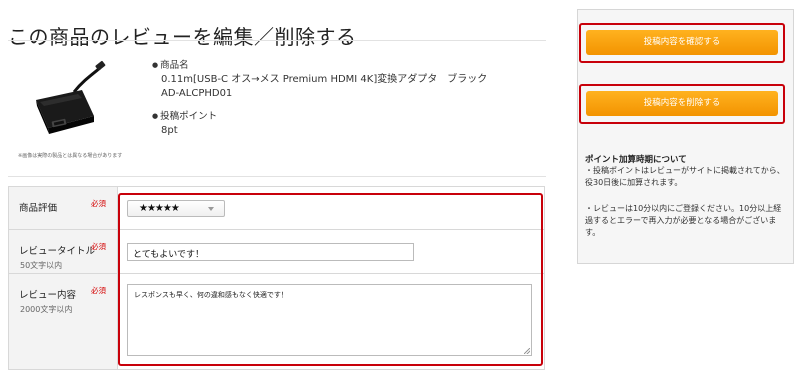 This screenshot has height=380, width=800. Describe the element at coordinates (46, 309) in the screenshot. I see `body-limit: 2000文字以内` at that location.